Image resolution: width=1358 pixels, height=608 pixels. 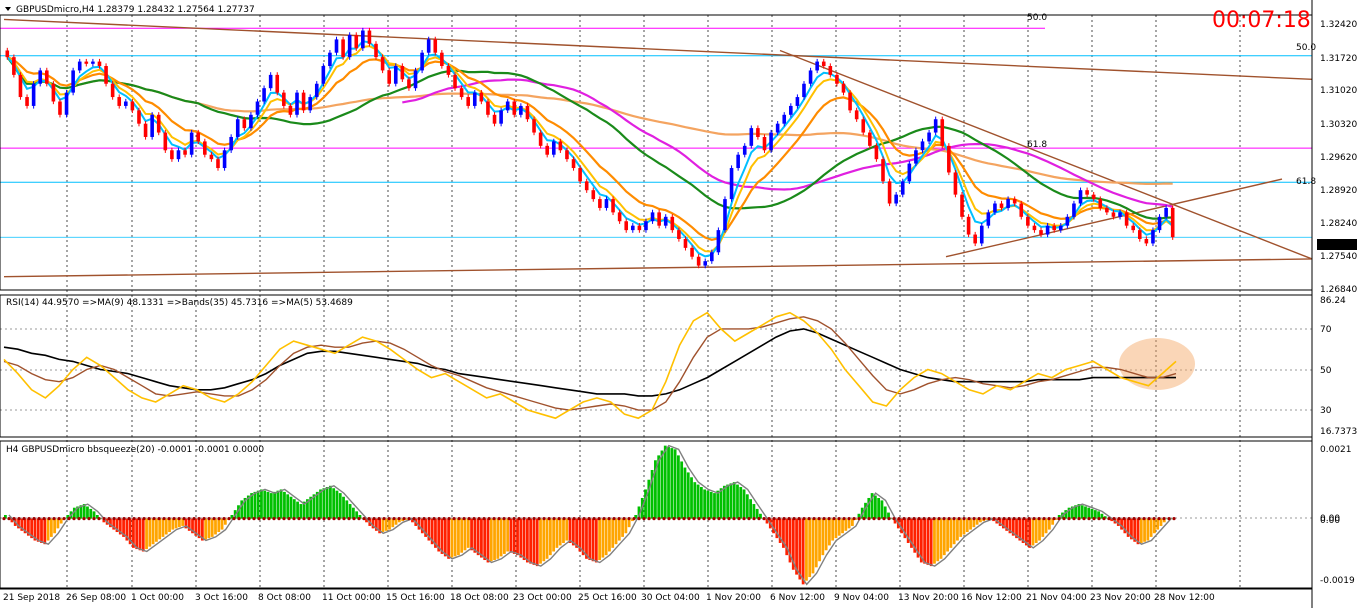 What do you see at coordinates (1326, 330) in the screenshot?
I see `rsi-tick: 70` at bounding box center [1326, 330].